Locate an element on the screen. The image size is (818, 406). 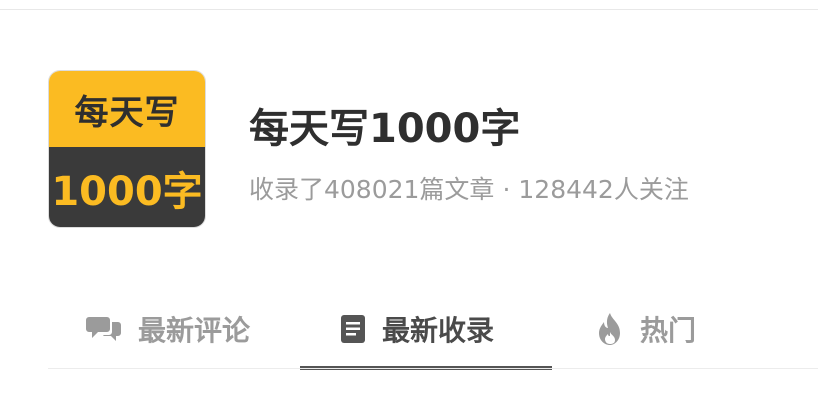
logo-top-band: 每天写 is located at coordinates (127, 109).